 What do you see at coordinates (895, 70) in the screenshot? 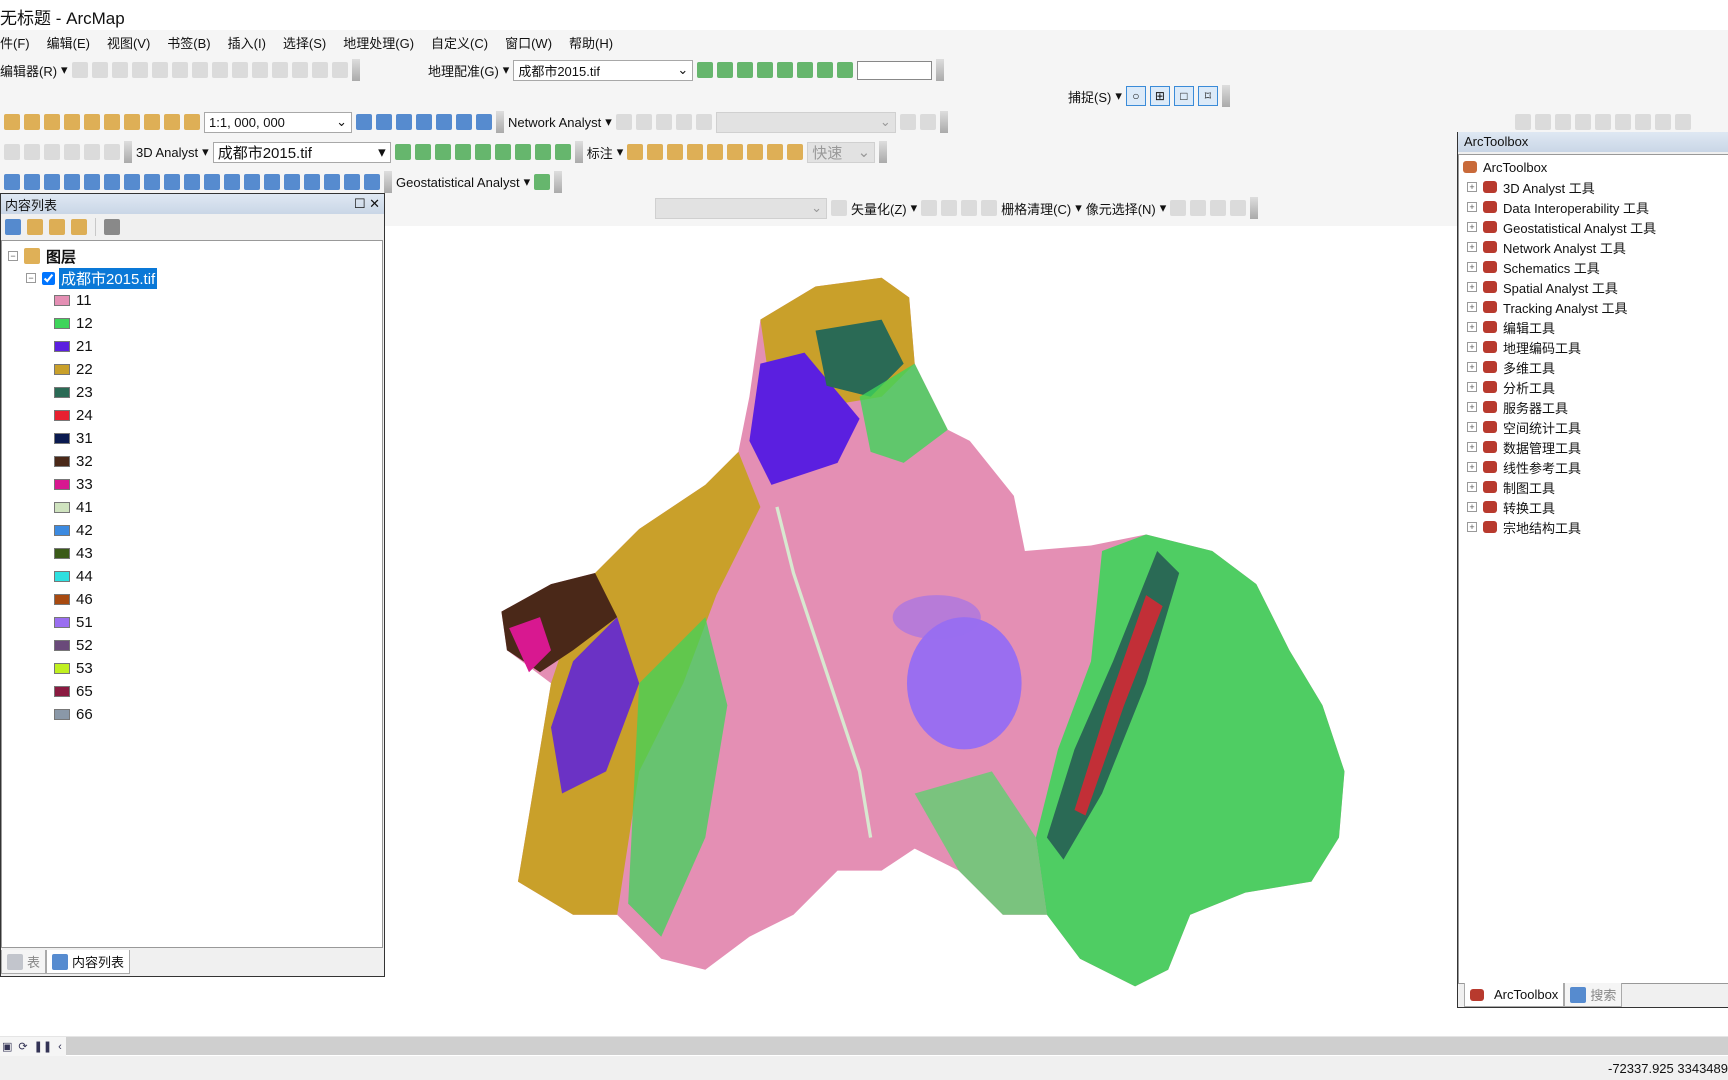
I see `georef-rotate-input` at bounding box center [895, 70].